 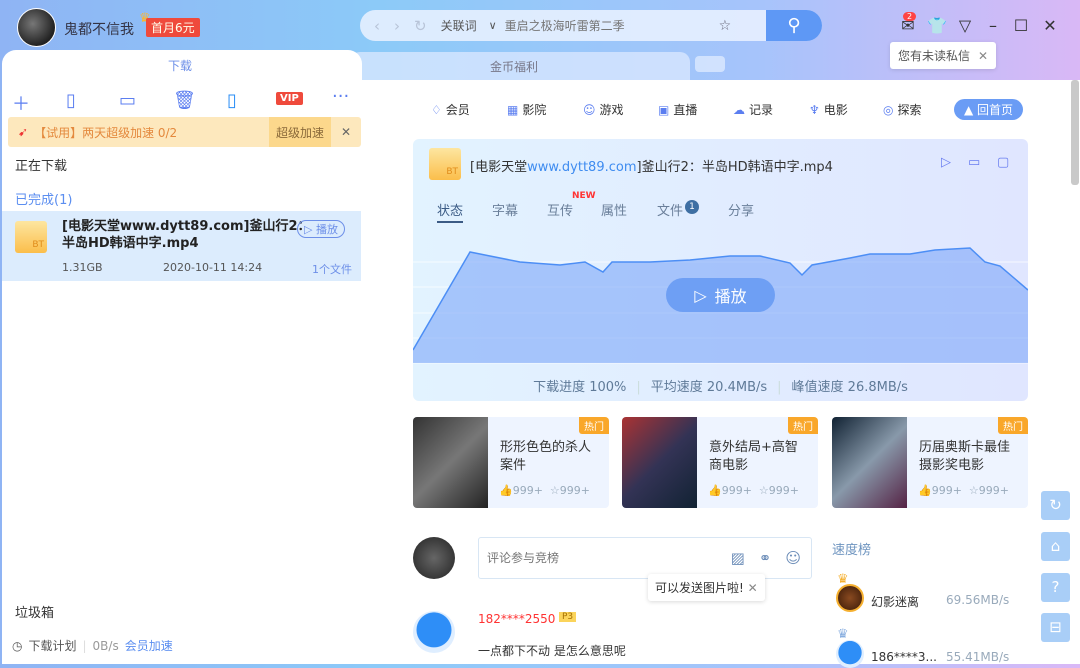 I want to click on schedule-link: 下载计划, so click(x=52, y=645).